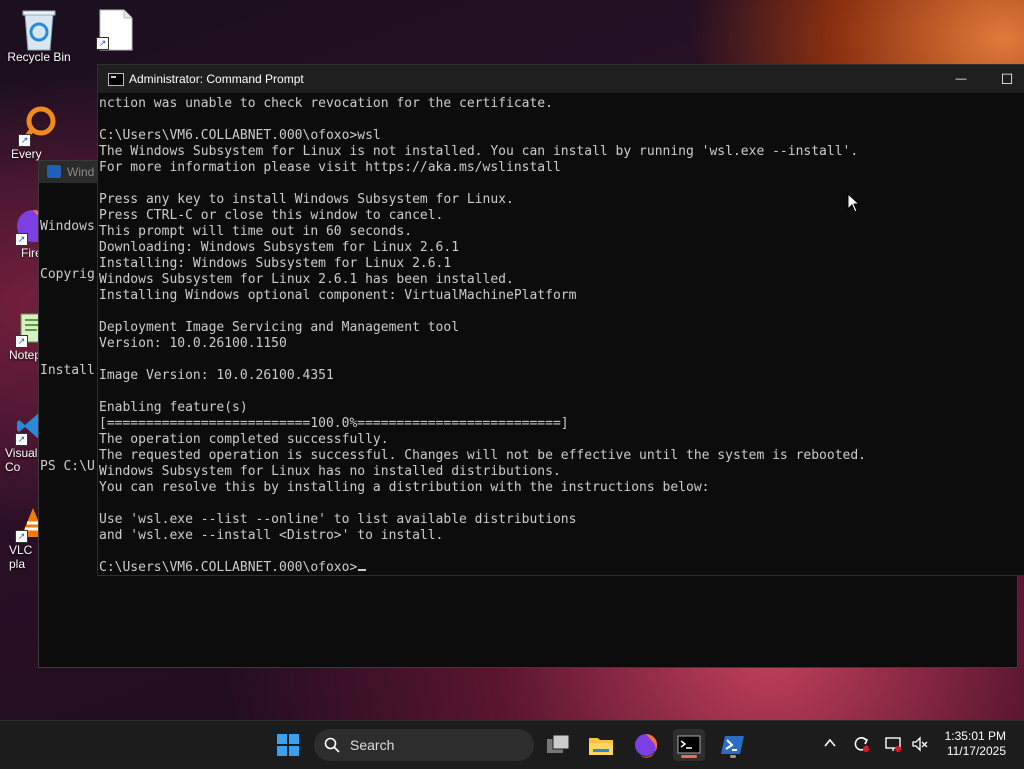  I want to click on network-tray-button, so click(893, 745).